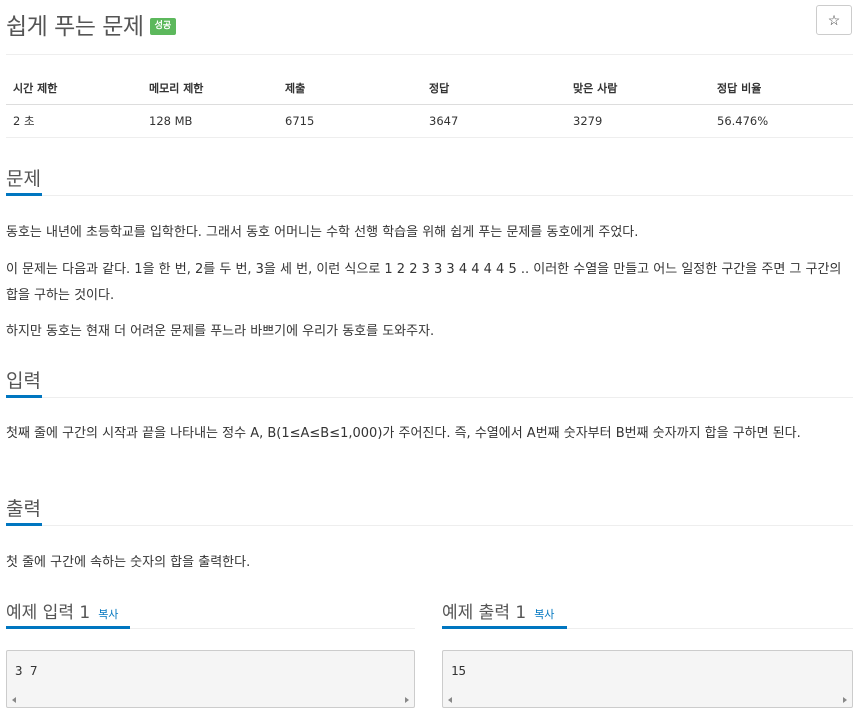  What do you see at coordinates (638, 121) in the screenshot?
I see `solved-users-value: 3279` at bounding box center [638, 121].